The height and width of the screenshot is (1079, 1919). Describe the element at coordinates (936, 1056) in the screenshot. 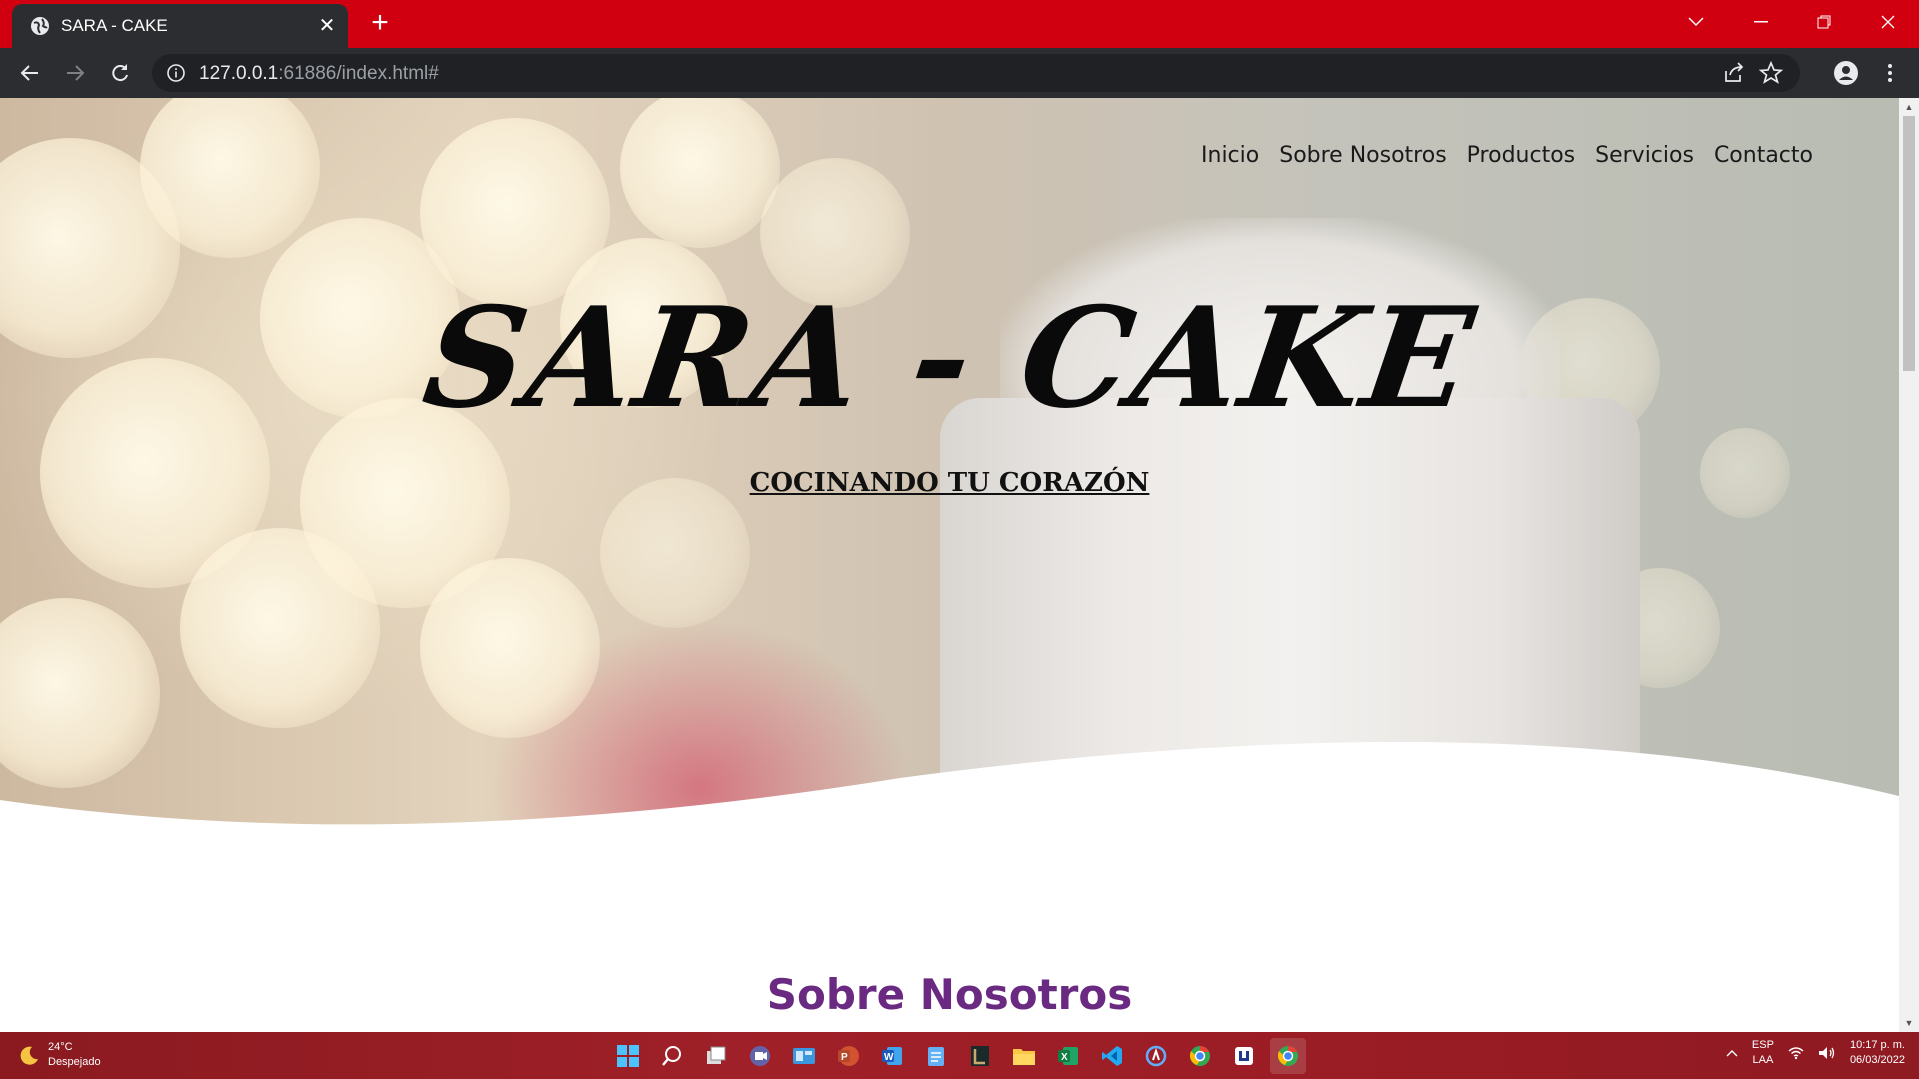

I see `notepad-icon` at that location.